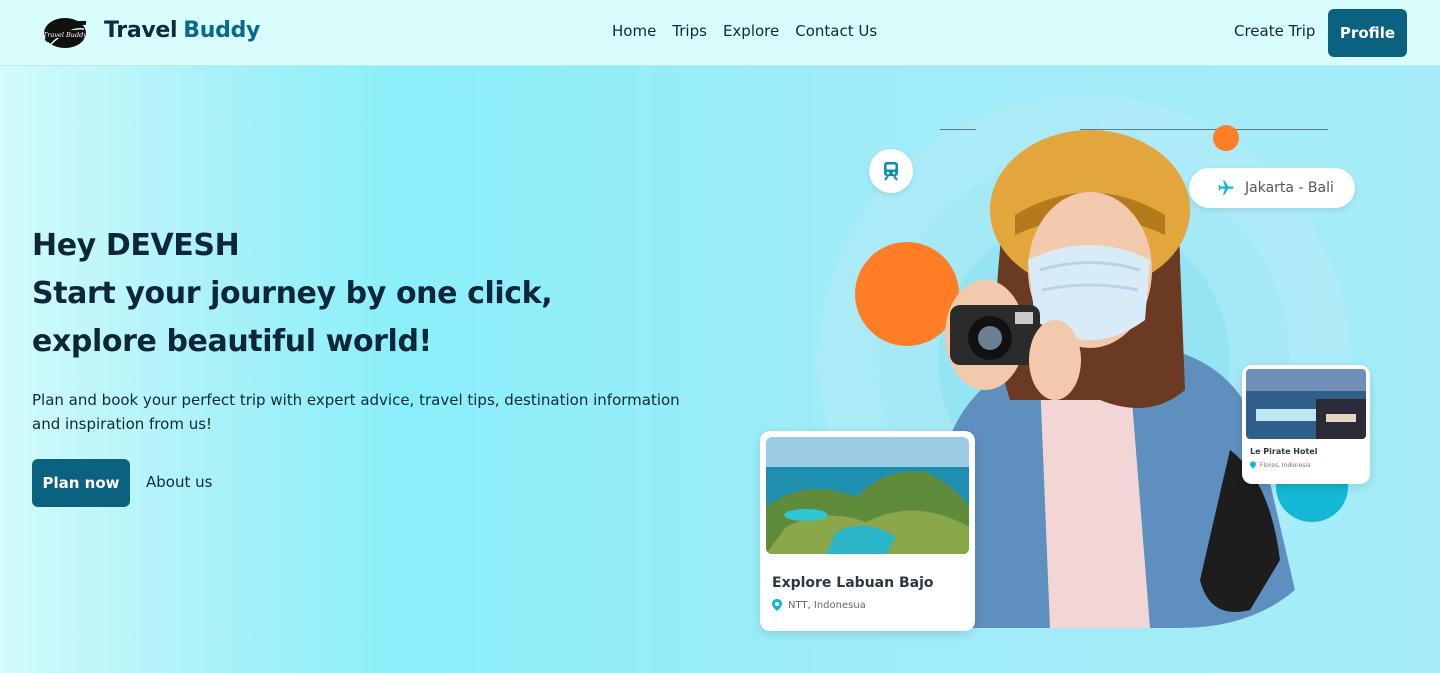  What do you see at coordinates (232, 341) in the screenshot?
I see `hero-headline-line3: explore beautiful world!` at bounding box center [232, 341].